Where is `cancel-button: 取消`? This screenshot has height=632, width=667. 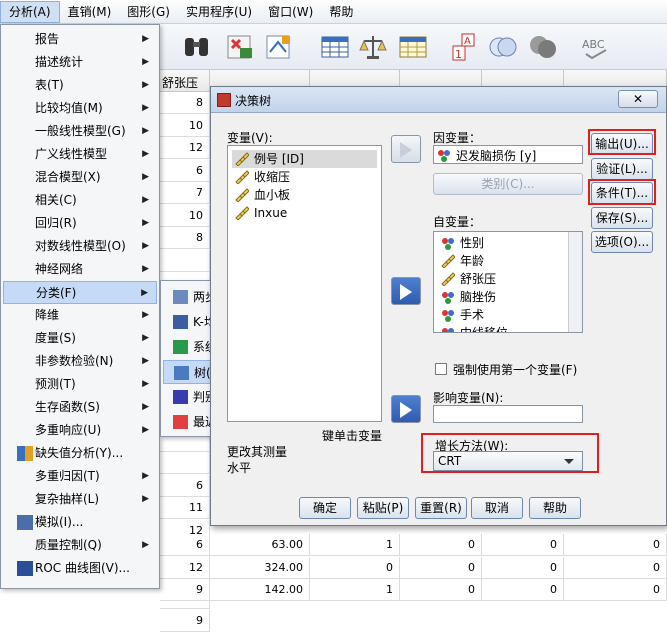 cancel-button: 取消 is located at coordinates (497, 508).